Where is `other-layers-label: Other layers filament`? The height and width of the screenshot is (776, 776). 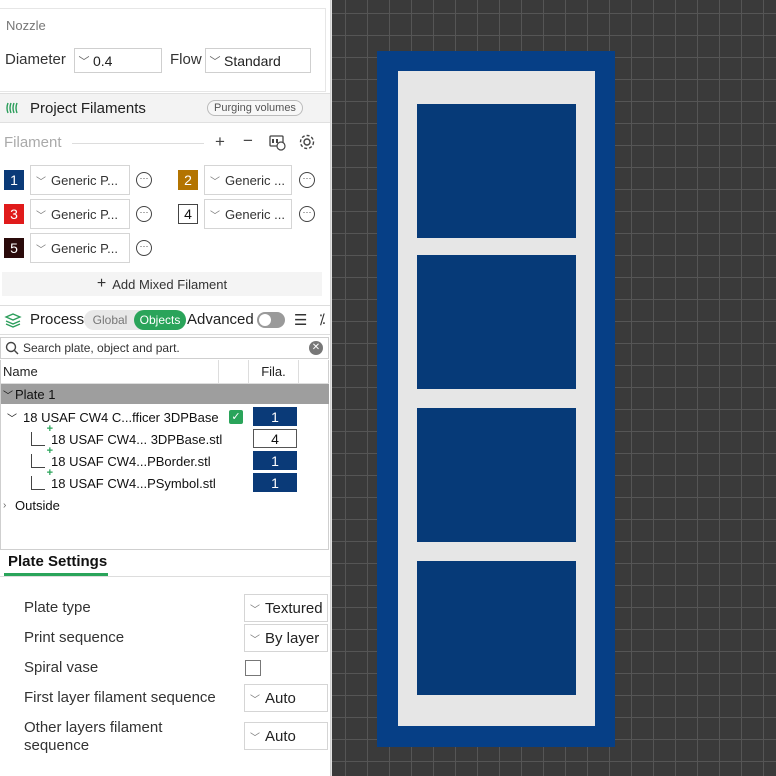 other-layers-label: Other layers filament is located at coordinates (93, 727).